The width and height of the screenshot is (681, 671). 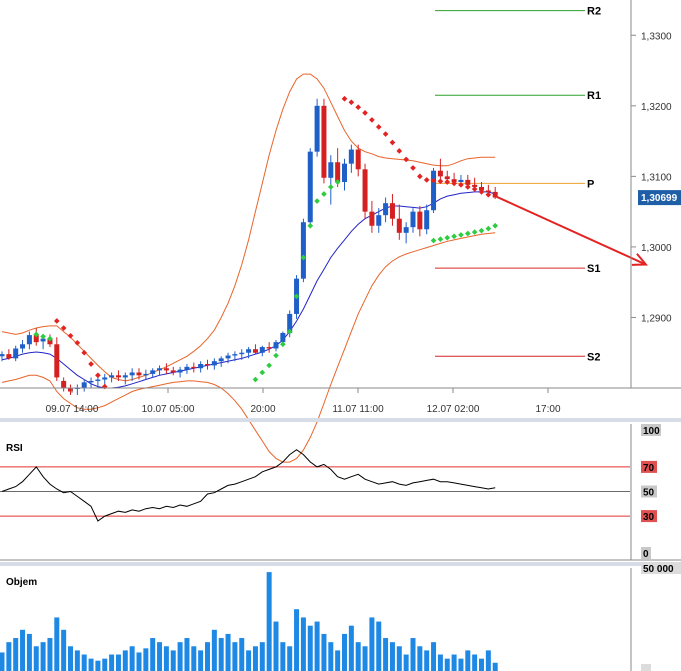 What do you see at coordinates (547, 409) in the screenshot?
I see `price-x-tick-label: 17:00` at bounding box center [547, 409].